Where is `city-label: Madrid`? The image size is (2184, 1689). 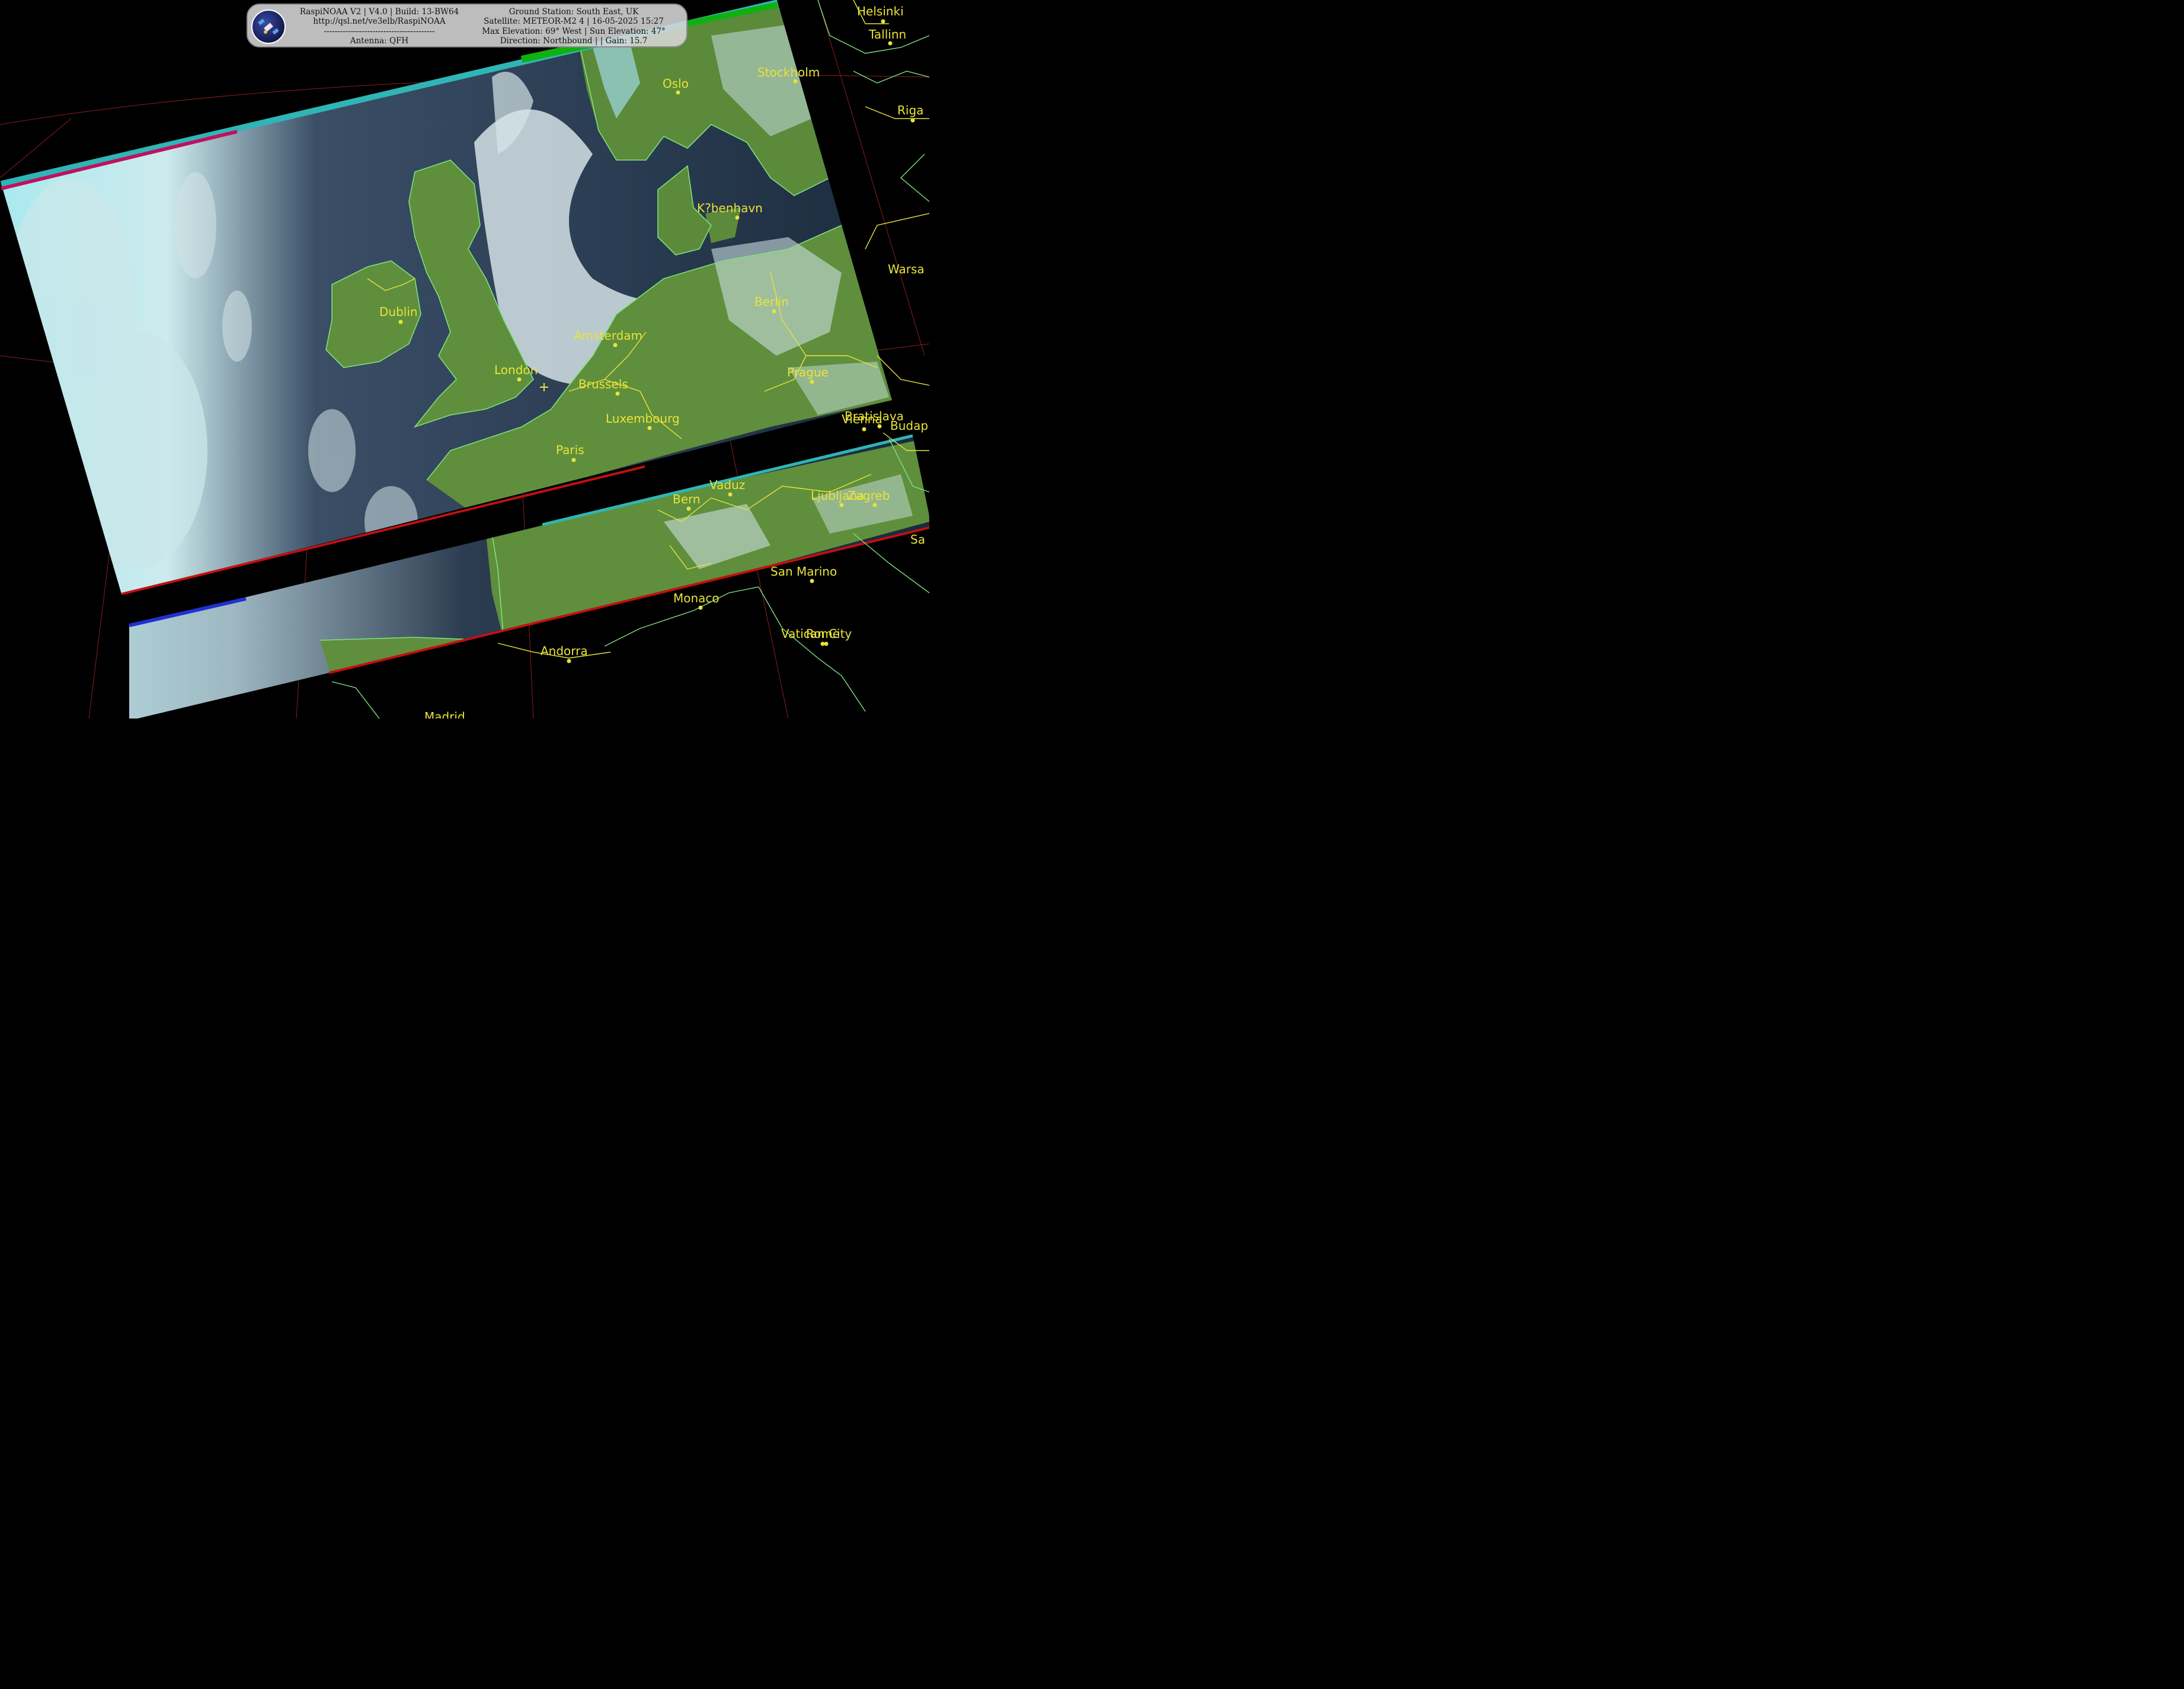
city-label: Madrid is located at coordinates (444, 714).